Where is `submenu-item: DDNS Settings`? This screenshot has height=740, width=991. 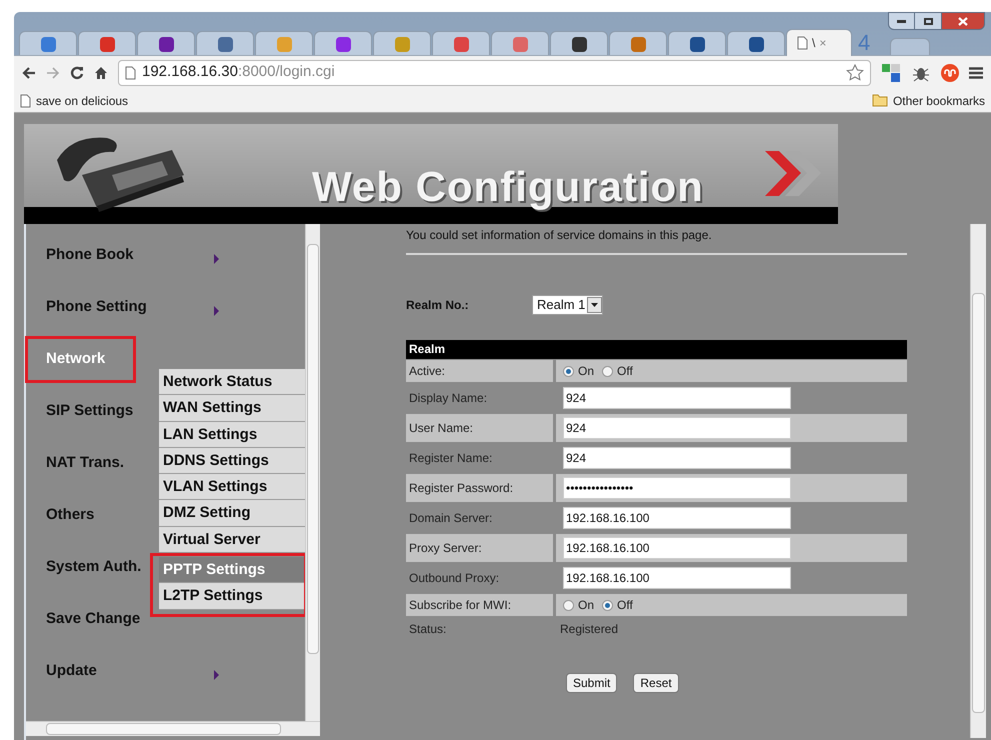 submenu-item: DDNS Settings is located at coordinates (233, 461).